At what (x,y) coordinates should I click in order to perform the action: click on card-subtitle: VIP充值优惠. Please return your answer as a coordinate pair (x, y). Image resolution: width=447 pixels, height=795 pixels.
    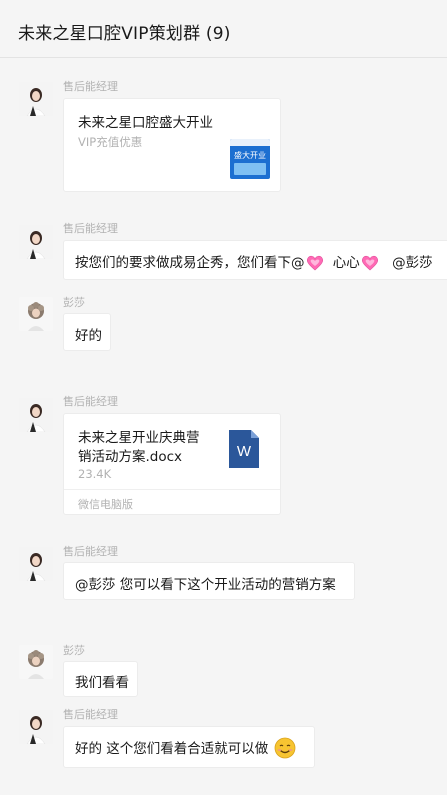
    Looking at the image, I should click on (110, 142).